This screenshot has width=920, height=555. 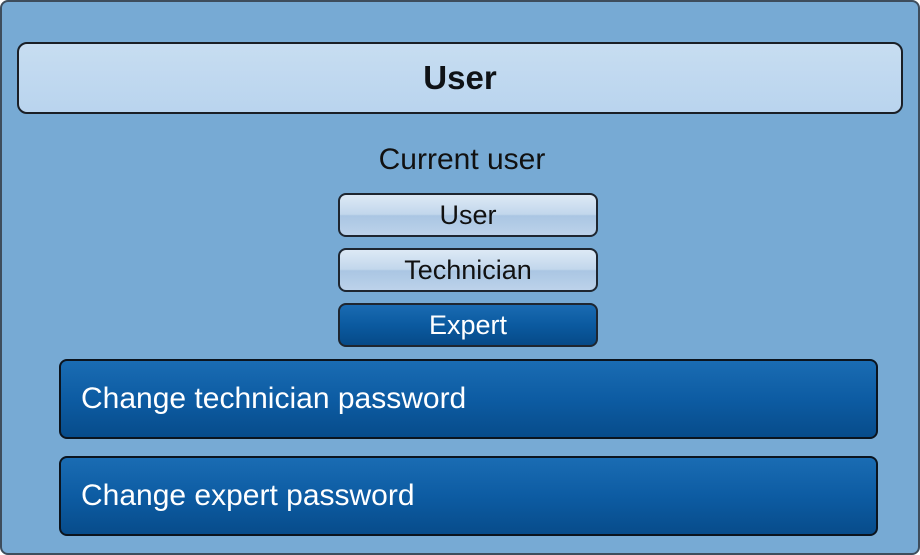 I want to click on user-level-expert-button: Expert, so click(x=468, y=325).